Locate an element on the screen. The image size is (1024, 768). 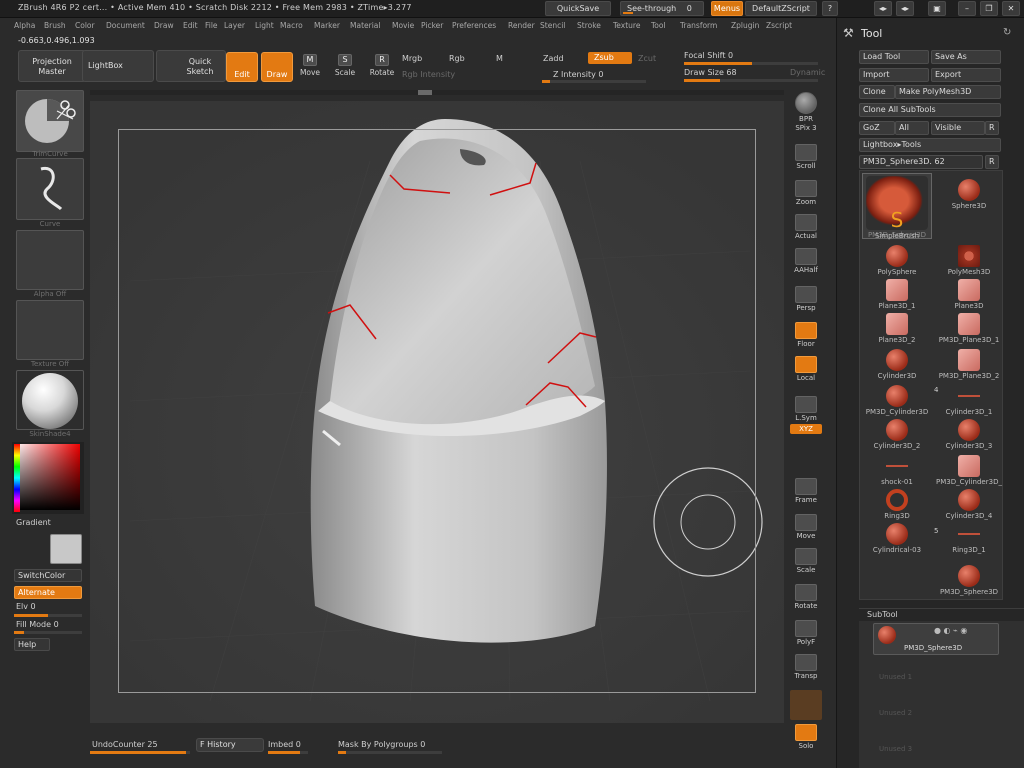
zsub-button: Zsub is located at coordinates (610, 58).